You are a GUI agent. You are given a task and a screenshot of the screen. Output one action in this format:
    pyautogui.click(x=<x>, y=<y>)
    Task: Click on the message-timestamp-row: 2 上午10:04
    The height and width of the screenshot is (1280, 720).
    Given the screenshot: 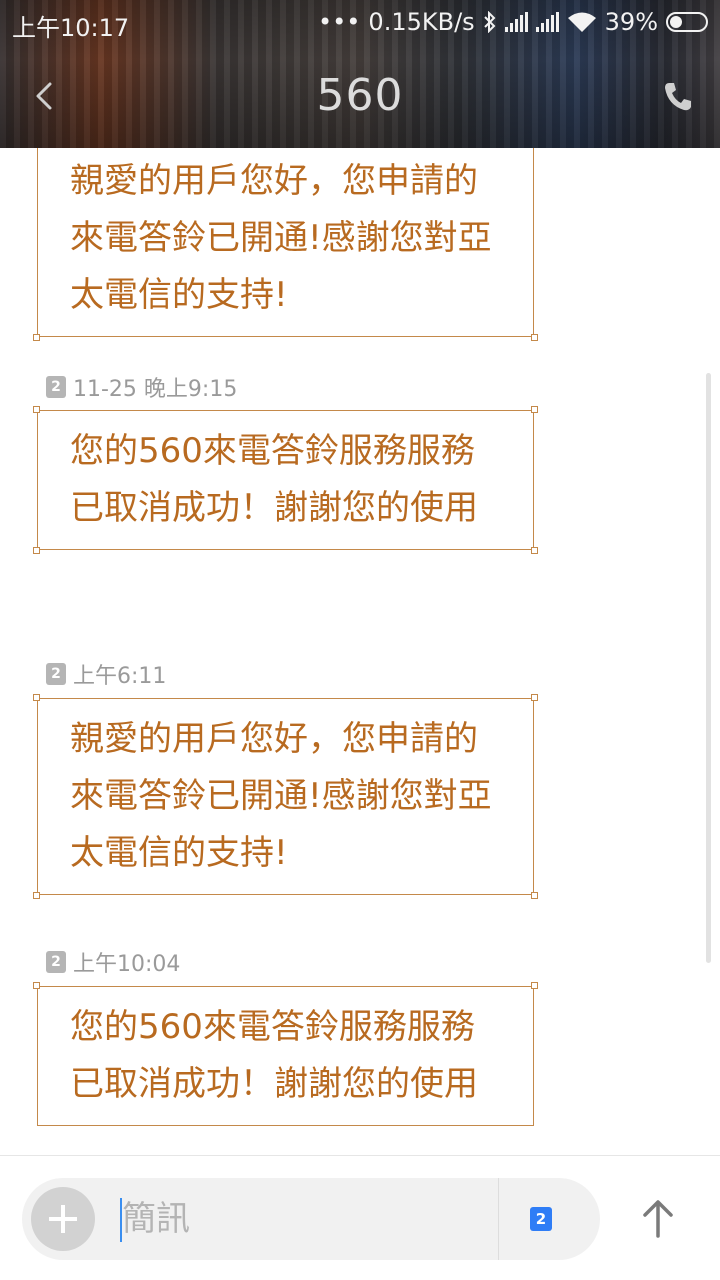 What is the action you would take?
    pyautogui.click(x=113, y=962)
    